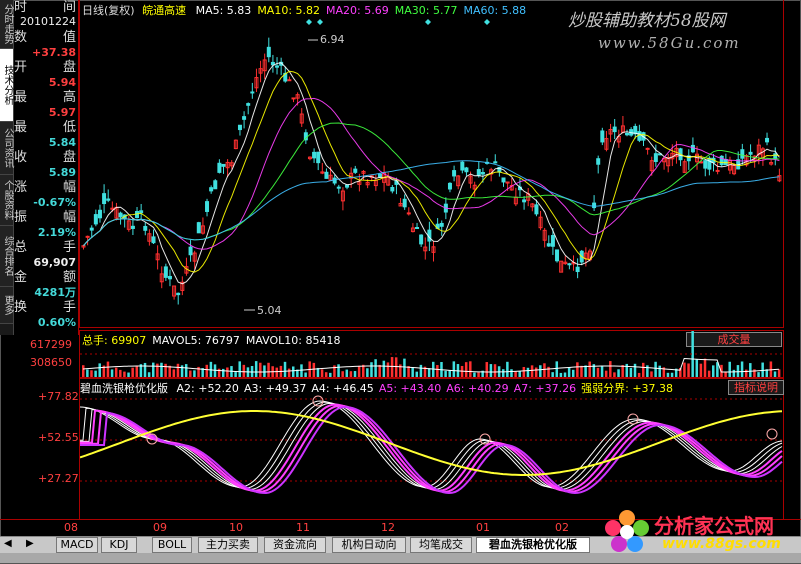 This screenshot has height=564, width=801. I want to click on tab-boll: BOLL, so click(172, 545).